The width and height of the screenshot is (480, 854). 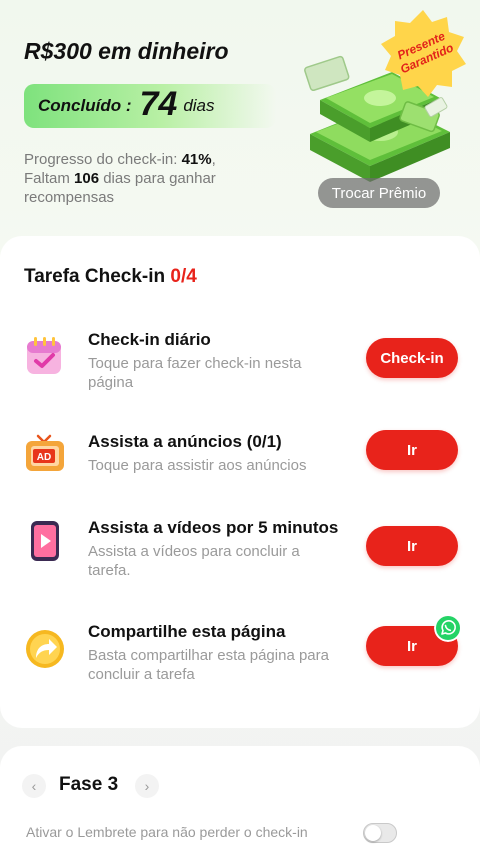 I want to click on task-card-title: Tarefa Check-in 0/4, so click(x=110, y=276).